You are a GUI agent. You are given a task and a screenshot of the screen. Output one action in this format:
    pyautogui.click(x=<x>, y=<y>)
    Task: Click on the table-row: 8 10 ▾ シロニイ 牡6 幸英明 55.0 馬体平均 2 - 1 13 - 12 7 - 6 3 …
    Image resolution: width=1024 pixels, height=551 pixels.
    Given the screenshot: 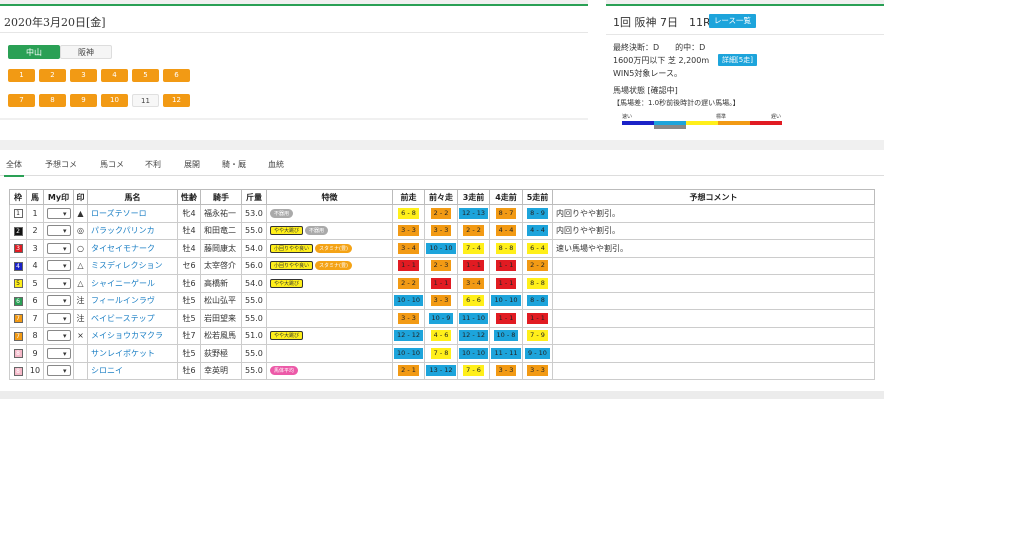 What is the action you would take?
    pyautogui.click(x=442, y=370)
    